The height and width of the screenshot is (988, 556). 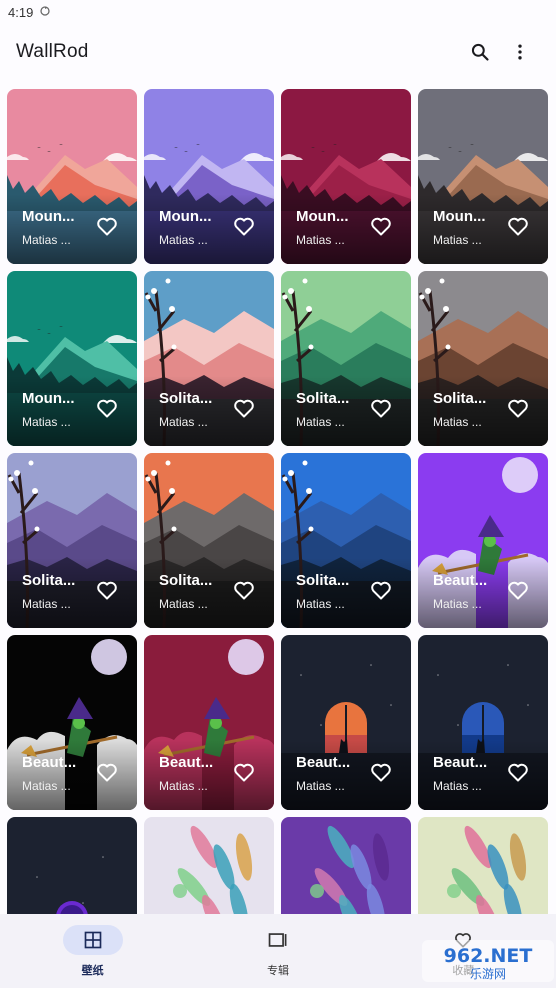 I want to click on app-title: WallRod, so click(x=52, y=51).